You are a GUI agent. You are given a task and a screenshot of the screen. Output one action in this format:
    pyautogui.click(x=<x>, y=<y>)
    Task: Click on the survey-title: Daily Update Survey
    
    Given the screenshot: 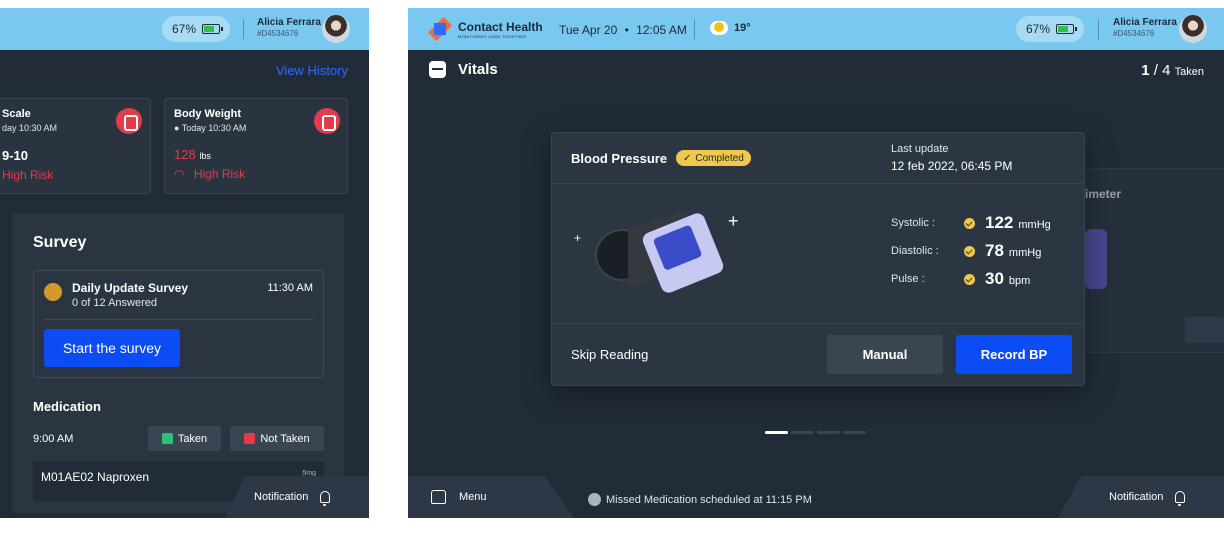 What is the action you would take?
    pyautogui.click(x=130, y=288)
    